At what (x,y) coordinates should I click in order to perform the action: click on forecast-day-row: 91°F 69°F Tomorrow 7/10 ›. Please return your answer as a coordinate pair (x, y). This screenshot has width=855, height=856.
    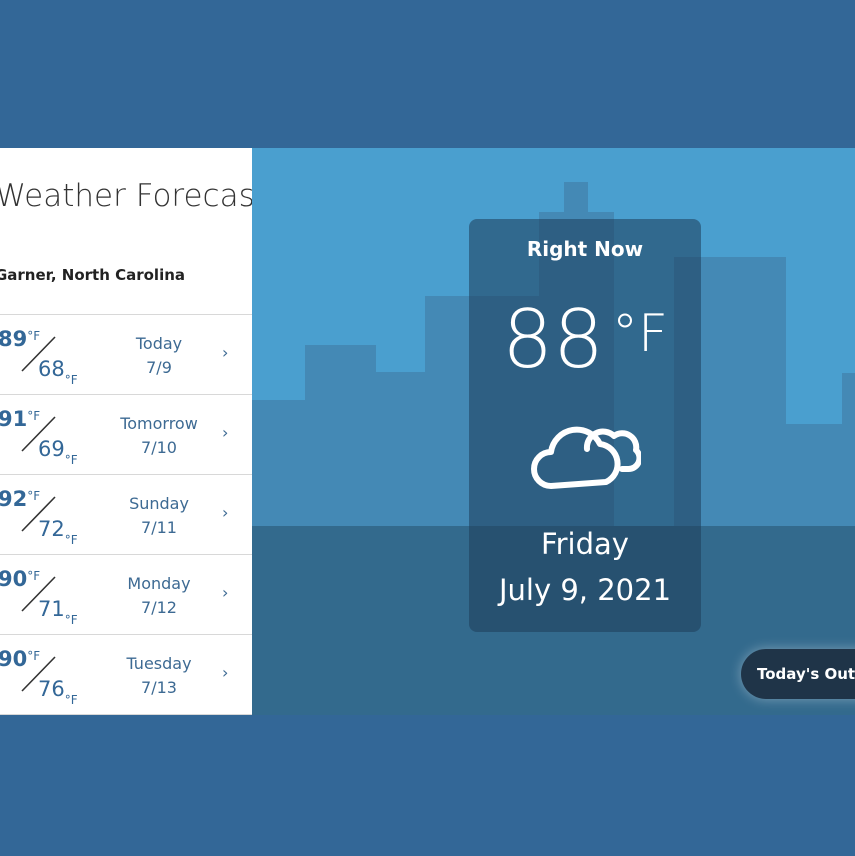
    Looking at the image, I should click on (126, 435).